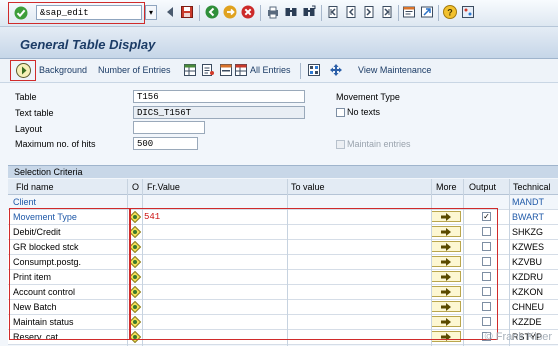  What do you see at coordinates (26, 97) in the screenshot?
I see `table-label: Table` at bounding box center [26, 97].